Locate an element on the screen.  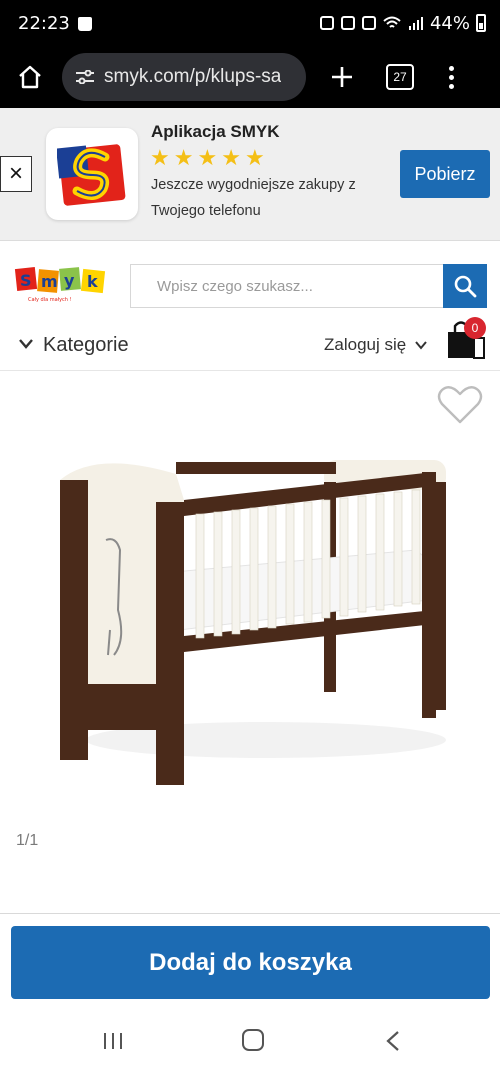
status-icons is located at coordinates (371, 23).